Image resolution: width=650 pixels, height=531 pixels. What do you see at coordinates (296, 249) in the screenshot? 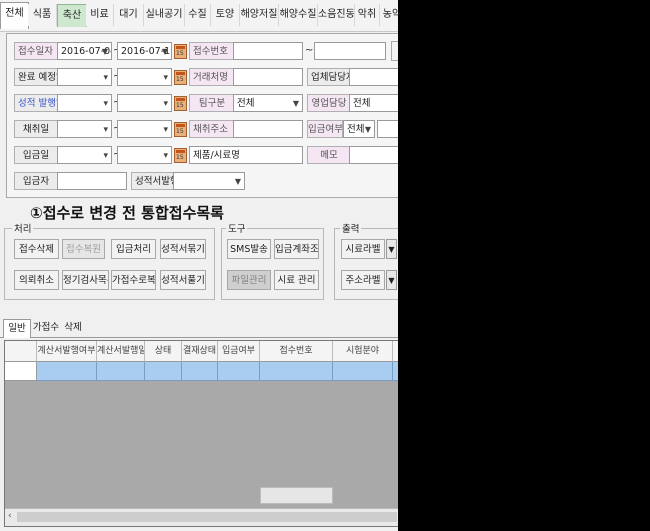
I see `account-lookup-button: 입금계좌조회` at bounding box center [296, 249].